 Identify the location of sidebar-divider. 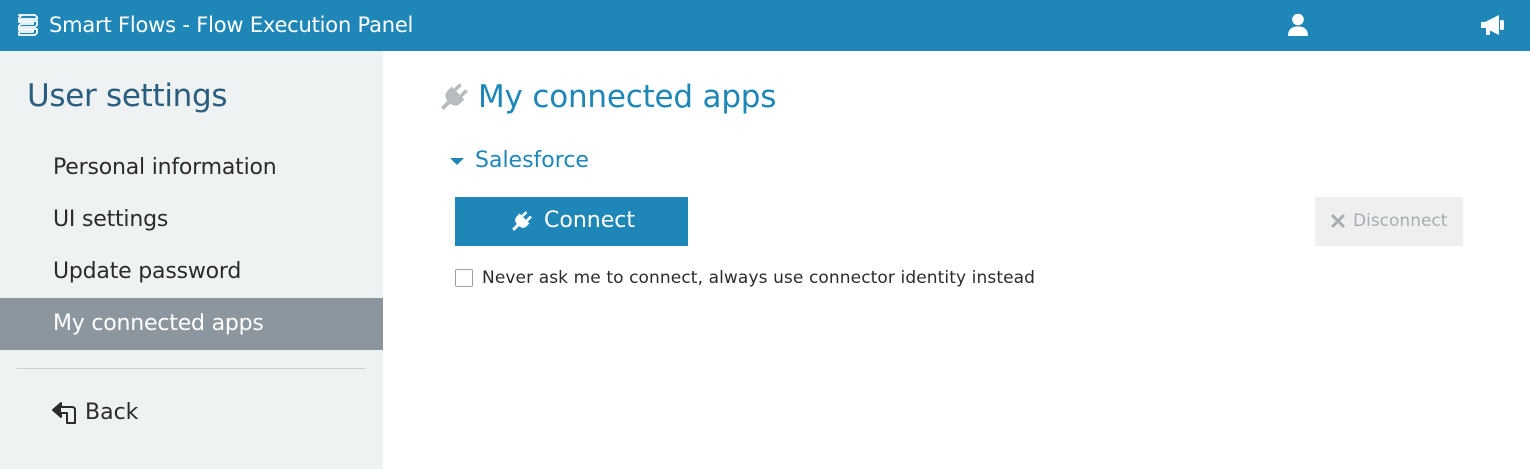
(191, 368).